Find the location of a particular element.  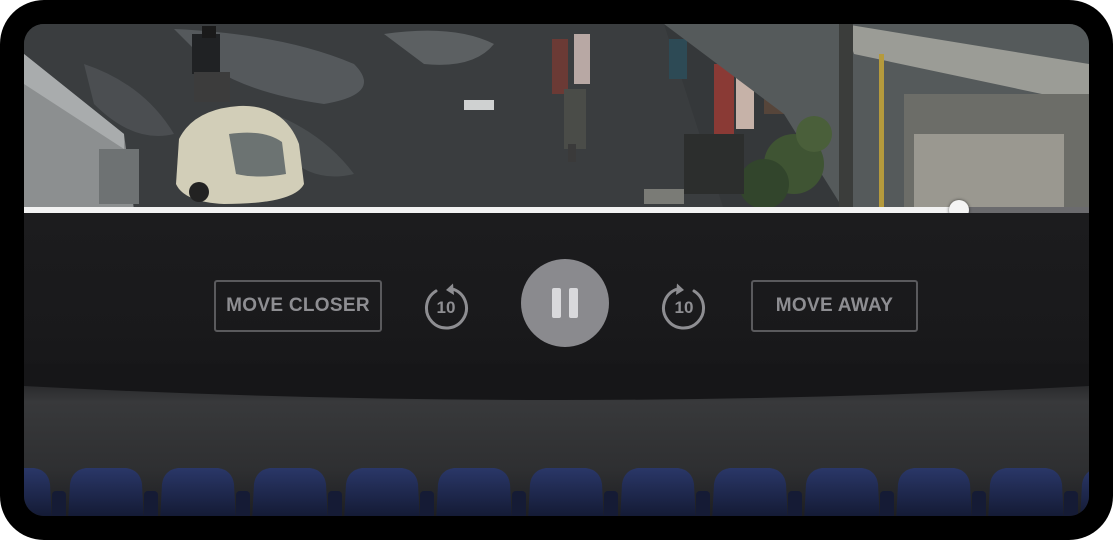

pause-icon-bar-right is located at coordinates (573, 303).